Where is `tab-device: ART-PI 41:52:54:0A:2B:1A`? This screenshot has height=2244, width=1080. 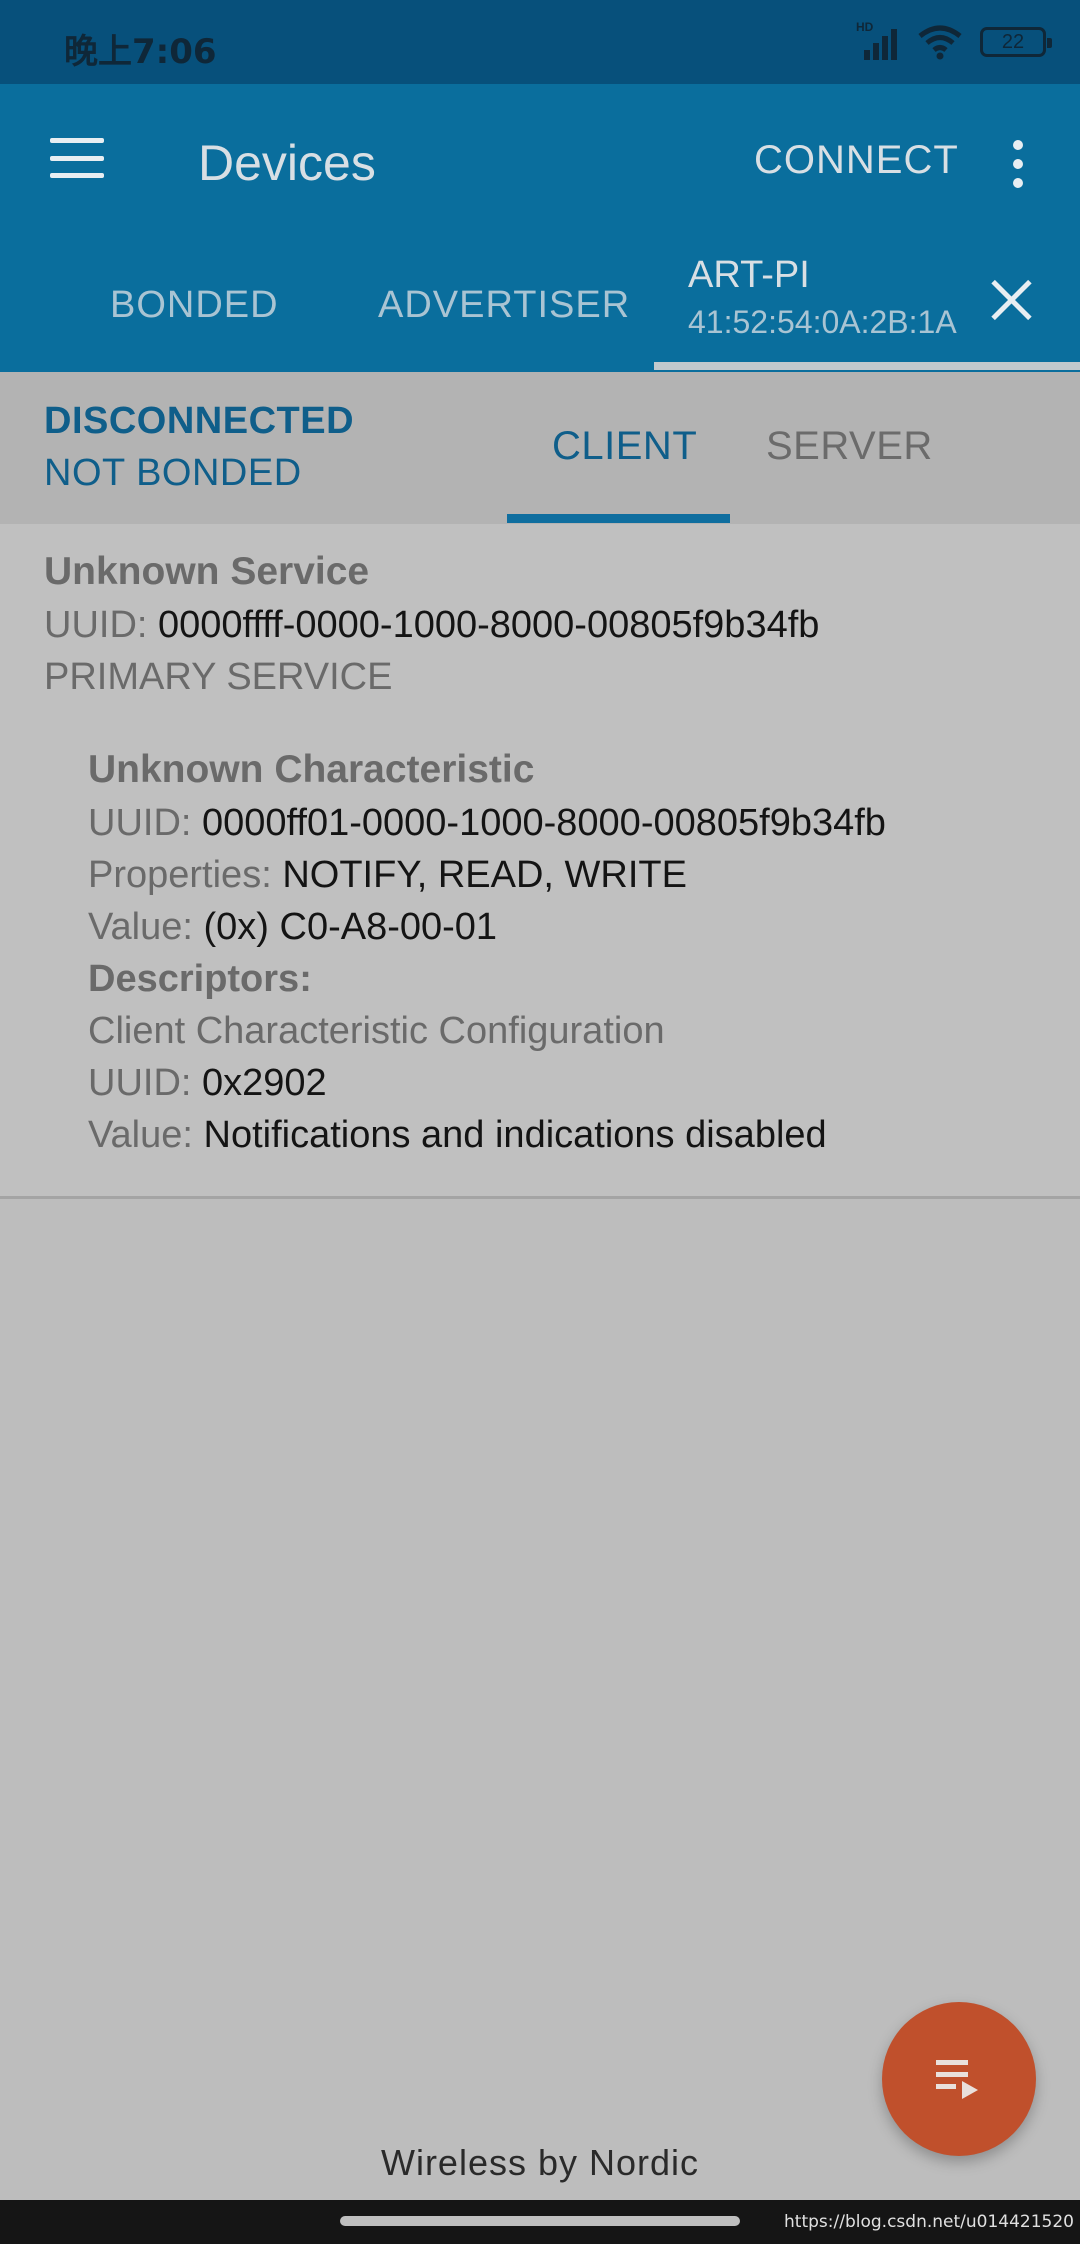 tab-device: ART-PI 41:52:54:0A:2B:1A is located at coordinates (867, 313).